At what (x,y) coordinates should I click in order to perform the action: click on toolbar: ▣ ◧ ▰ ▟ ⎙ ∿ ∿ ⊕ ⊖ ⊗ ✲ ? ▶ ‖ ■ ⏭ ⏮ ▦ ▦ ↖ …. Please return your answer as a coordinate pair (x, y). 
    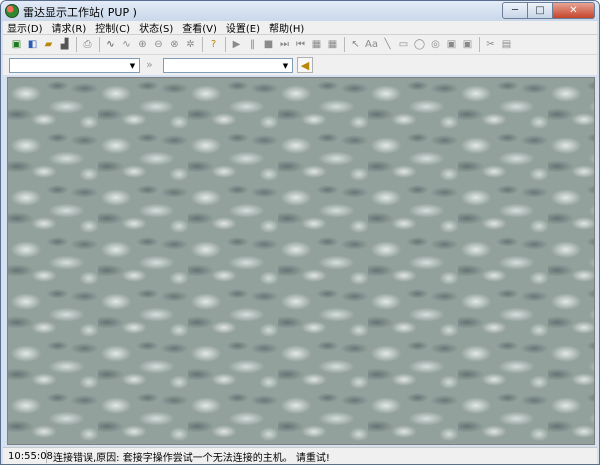
    Looking at the image, I should click on (300, 44).